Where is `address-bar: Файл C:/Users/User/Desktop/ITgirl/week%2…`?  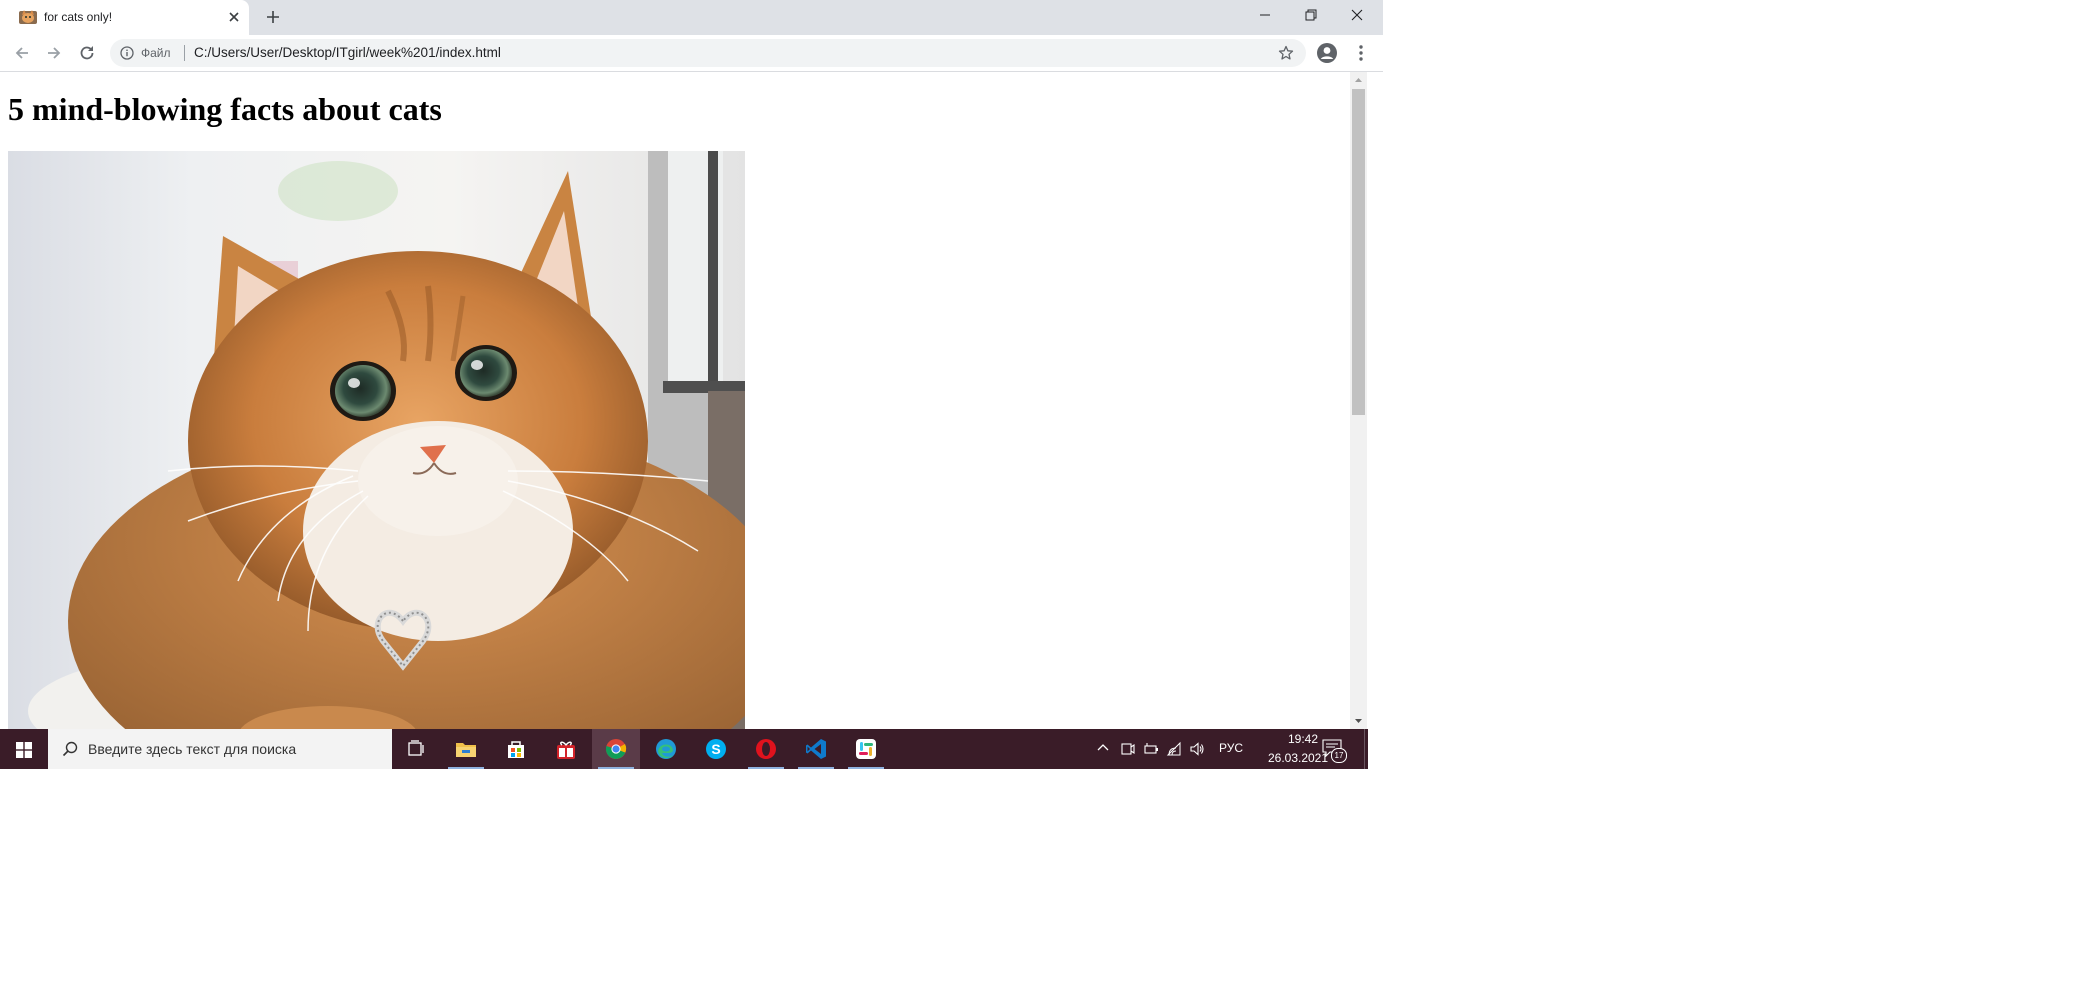
address-bar: Файл C:/Users/User/Desktop/ITgirl/week%2… is located at coordinates (708, 53).